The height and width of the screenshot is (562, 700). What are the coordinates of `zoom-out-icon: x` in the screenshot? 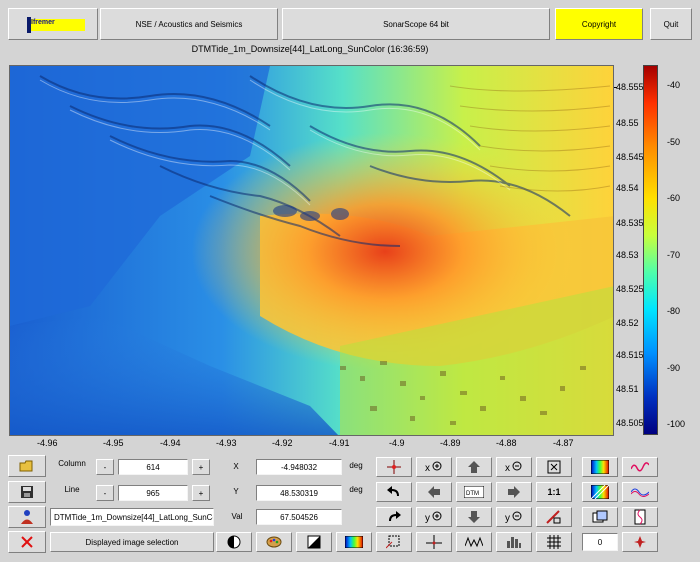 It's located at (513, 467).